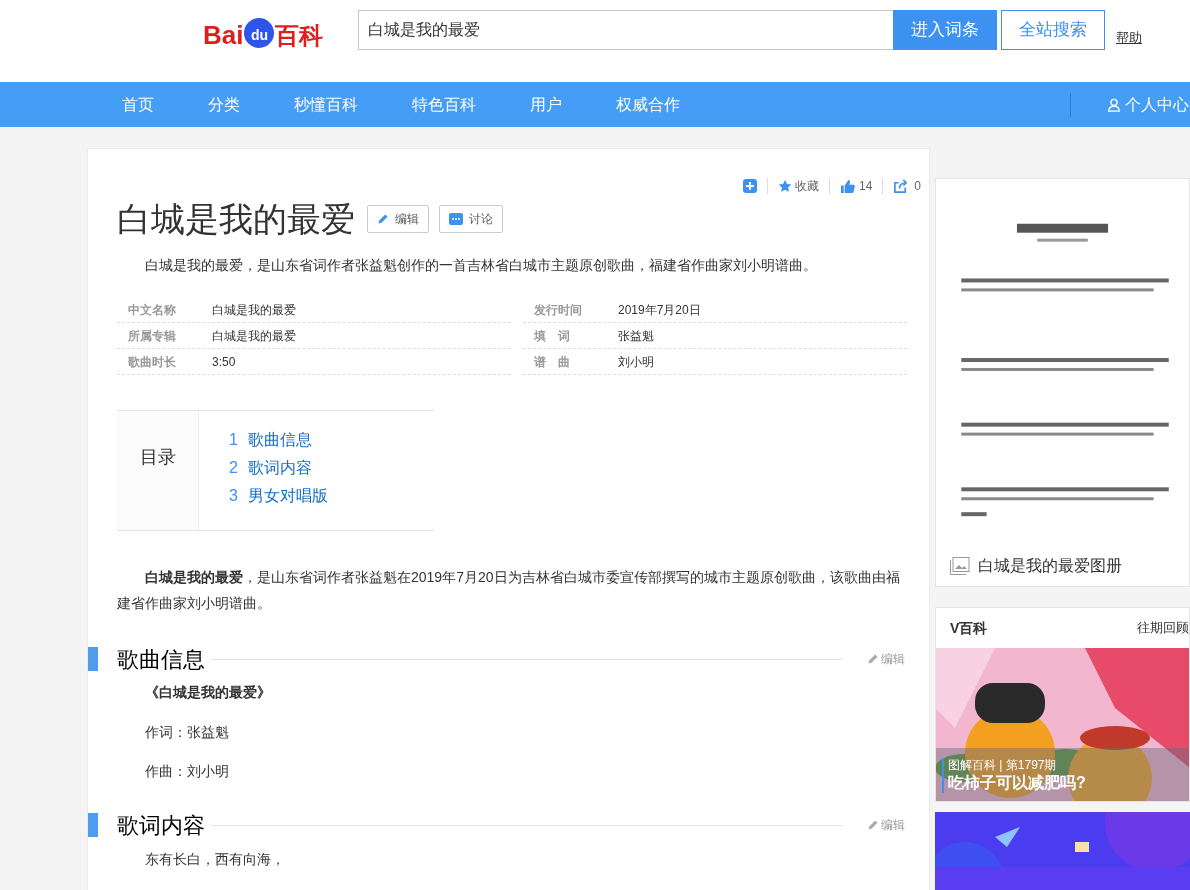 The image size is (1190, 890). What do you see at coordinates (444, 104) in the screenshot?
I see `nav-item: 特色百科` at bounding box center [444, 104].